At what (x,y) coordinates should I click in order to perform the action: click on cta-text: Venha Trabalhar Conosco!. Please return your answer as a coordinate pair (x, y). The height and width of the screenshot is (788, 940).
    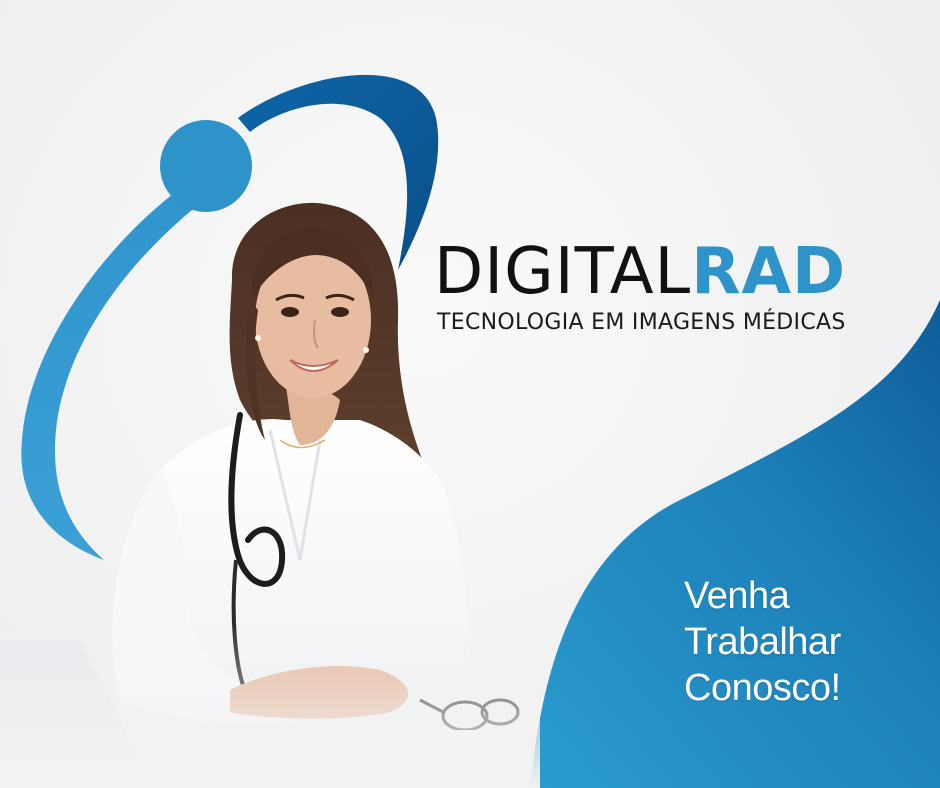
    Looking at the image, I should click on (762, 642).